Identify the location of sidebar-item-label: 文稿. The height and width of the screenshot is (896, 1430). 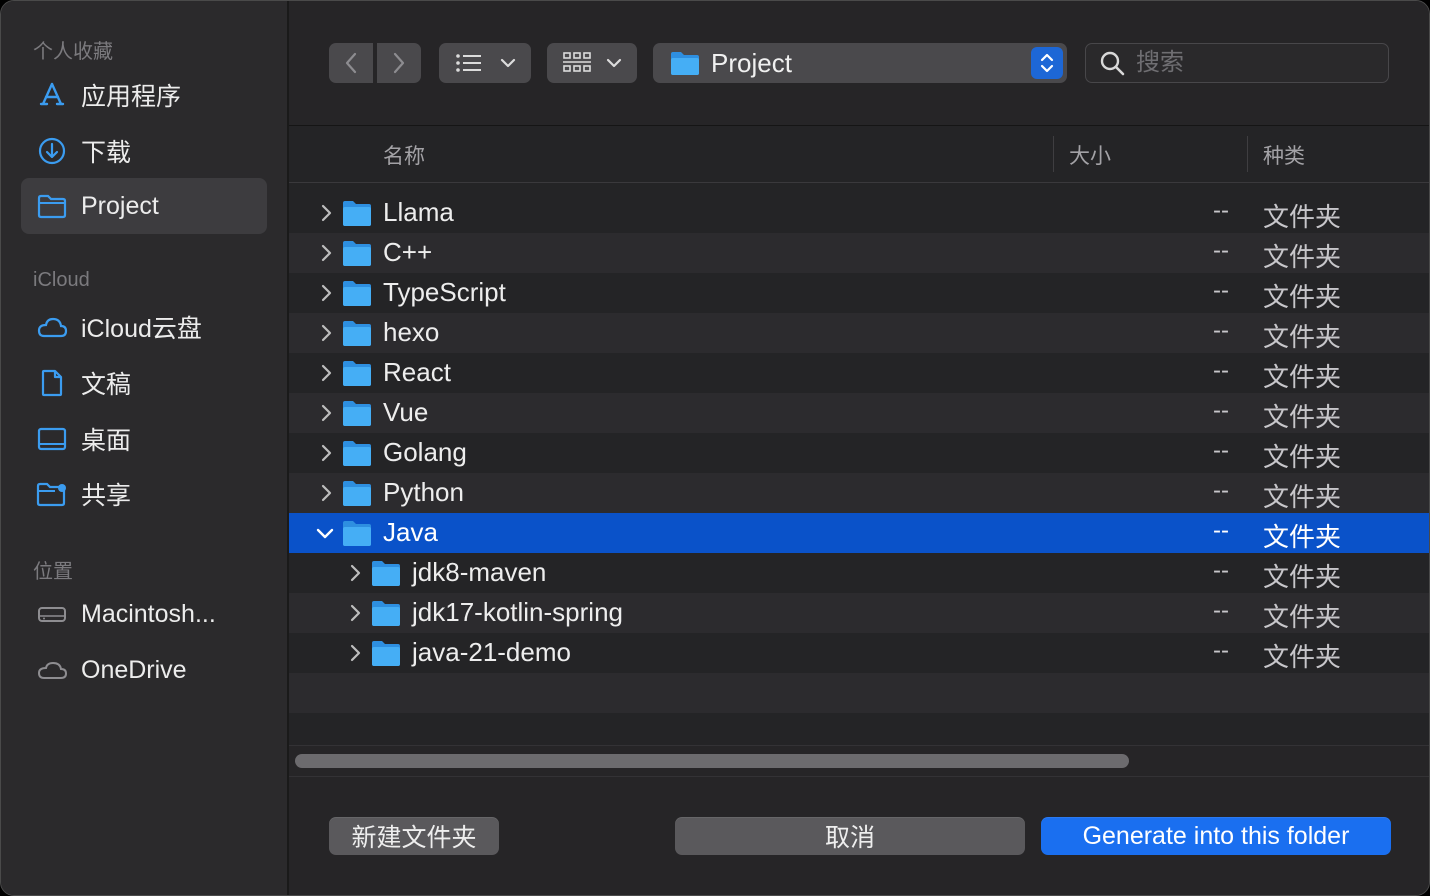
(106, 385).